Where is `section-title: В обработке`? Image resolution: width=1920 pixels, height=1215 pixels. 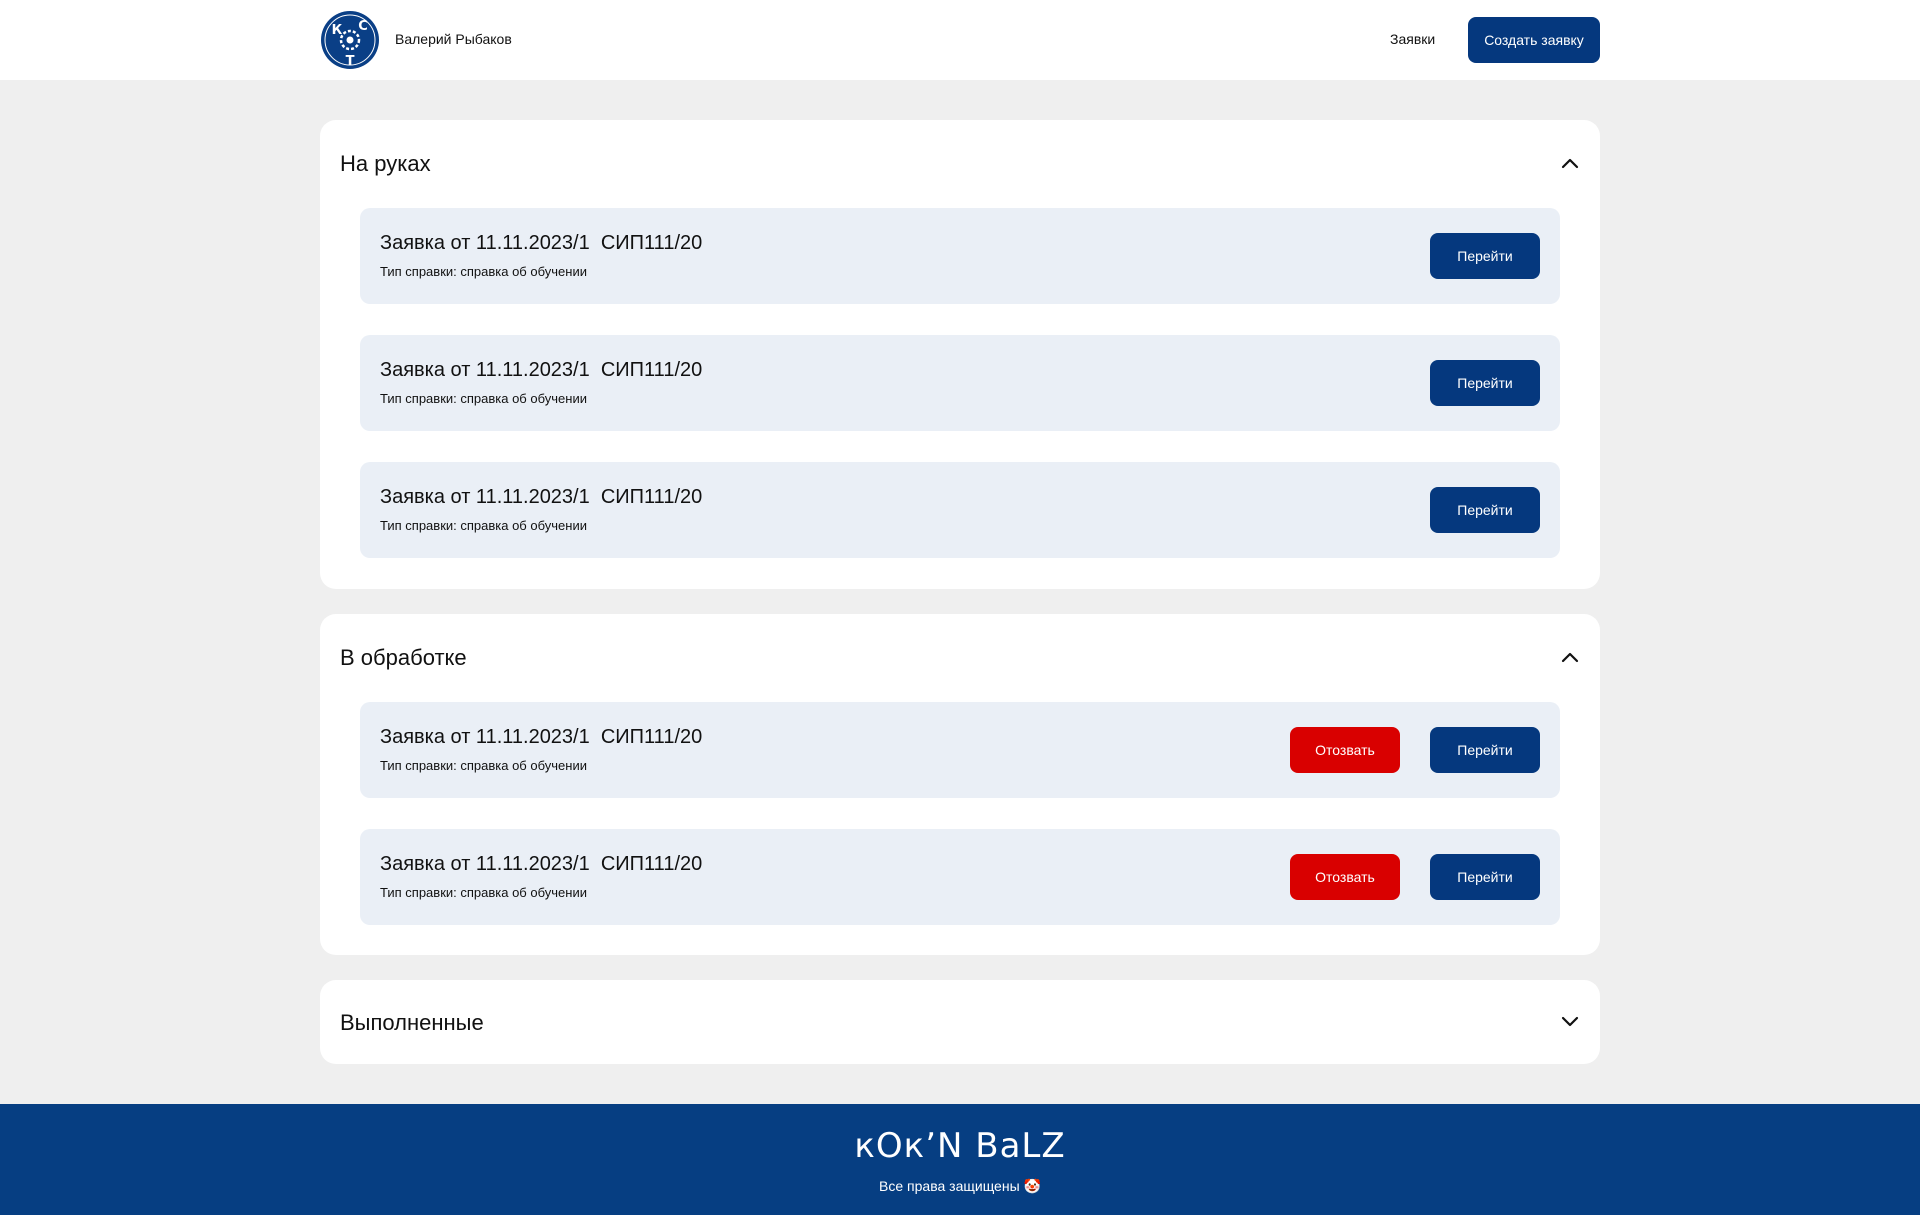 section-title: В обработке is located at coordinates (403, 657).